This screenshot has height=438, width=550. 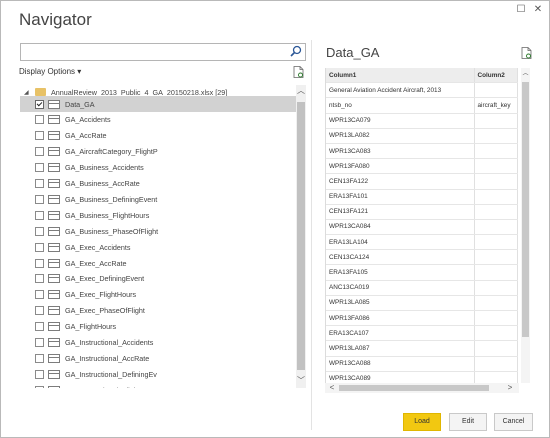 I want to click on tree-item-label: GA_Instructional_FlightHour, so click(x=110, y=387).